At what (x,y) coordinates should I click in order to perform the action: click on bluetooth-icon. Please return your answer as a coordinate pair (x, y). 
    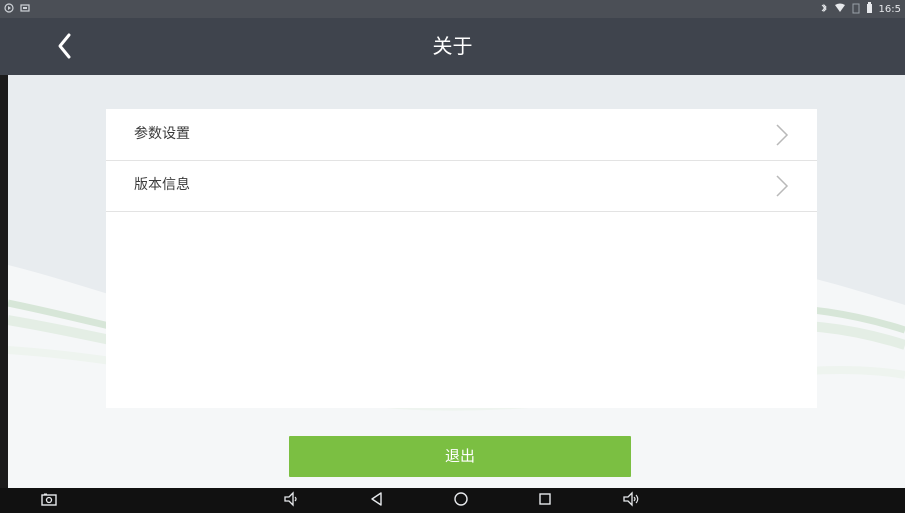
    Looking at the image, I should click on (824, 9).